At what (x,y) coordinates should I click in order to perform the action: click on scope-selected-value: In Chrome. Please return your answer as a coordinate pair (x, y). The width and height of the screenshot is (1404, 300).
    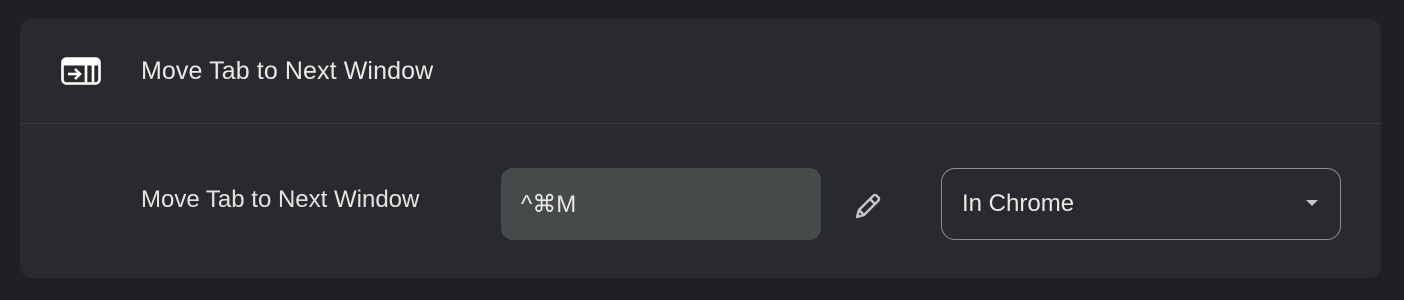
    Looking at the image, I should click on (1018, 203).